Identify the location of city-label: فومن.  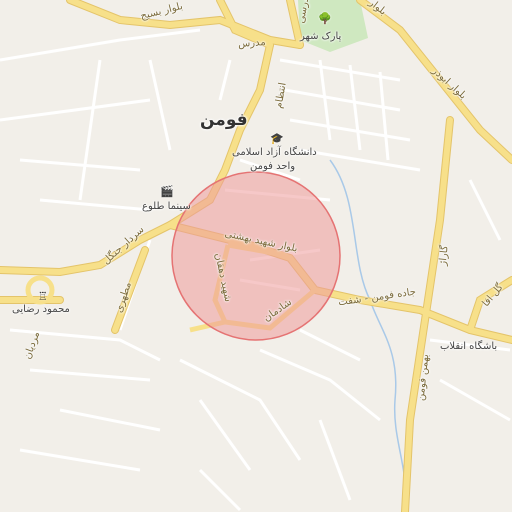
(224, 120).